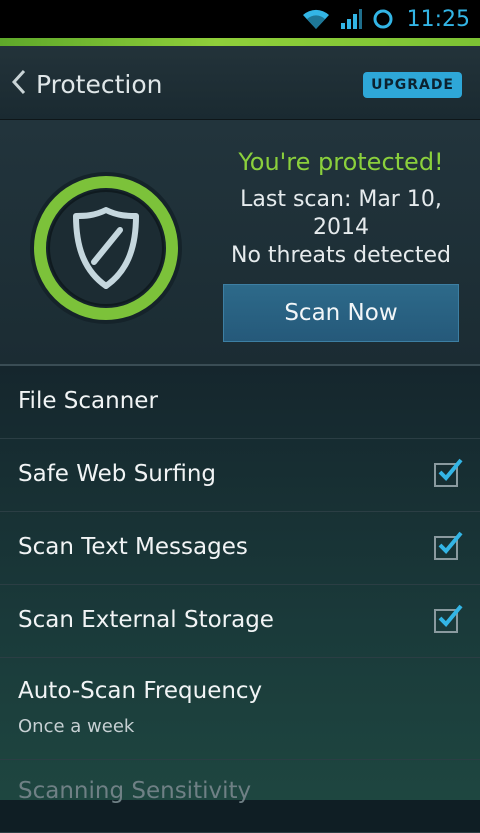  What do you see at coordinates (146, 620) in the screenshot?
I see `list-item-label: Scan External Storage` at bounding box center [146, 620].